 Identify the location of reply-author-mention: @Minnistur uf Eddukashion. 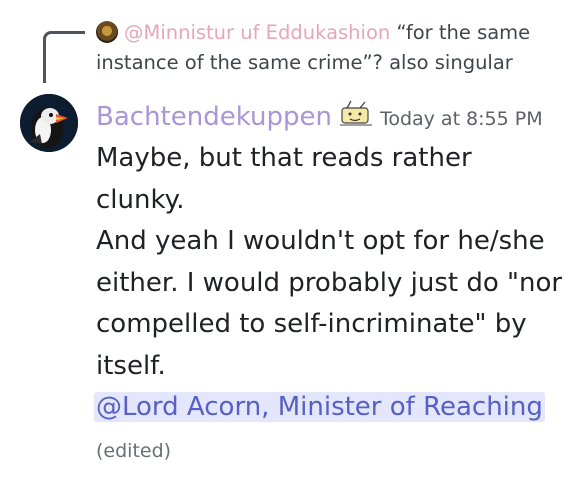
(257, 32).